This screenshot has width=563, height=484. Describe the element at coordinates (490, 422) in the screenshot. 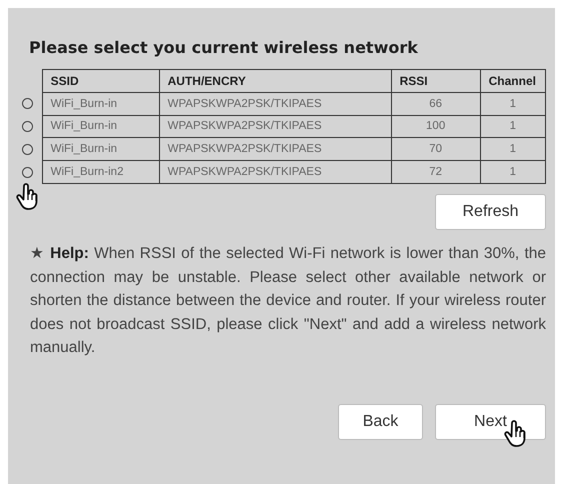

I see `next-button: Next` at that location.